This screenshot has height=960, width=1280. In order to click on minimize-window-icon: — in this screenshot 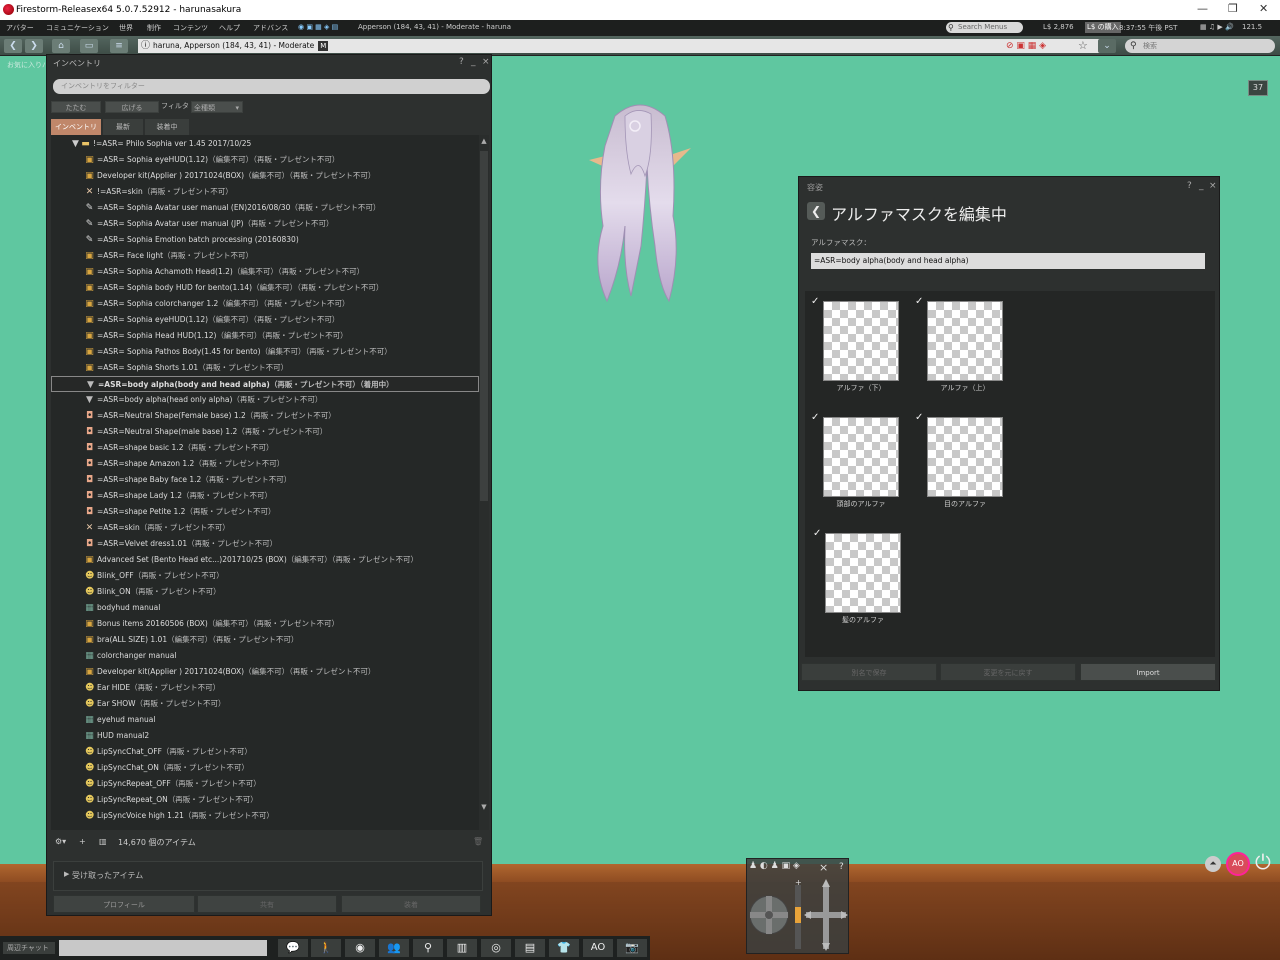, I will do `click(1202, 8)`.